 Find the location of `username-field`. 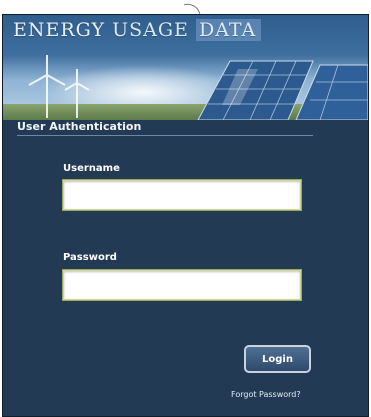

username-field is located at coordinates (182, 195).